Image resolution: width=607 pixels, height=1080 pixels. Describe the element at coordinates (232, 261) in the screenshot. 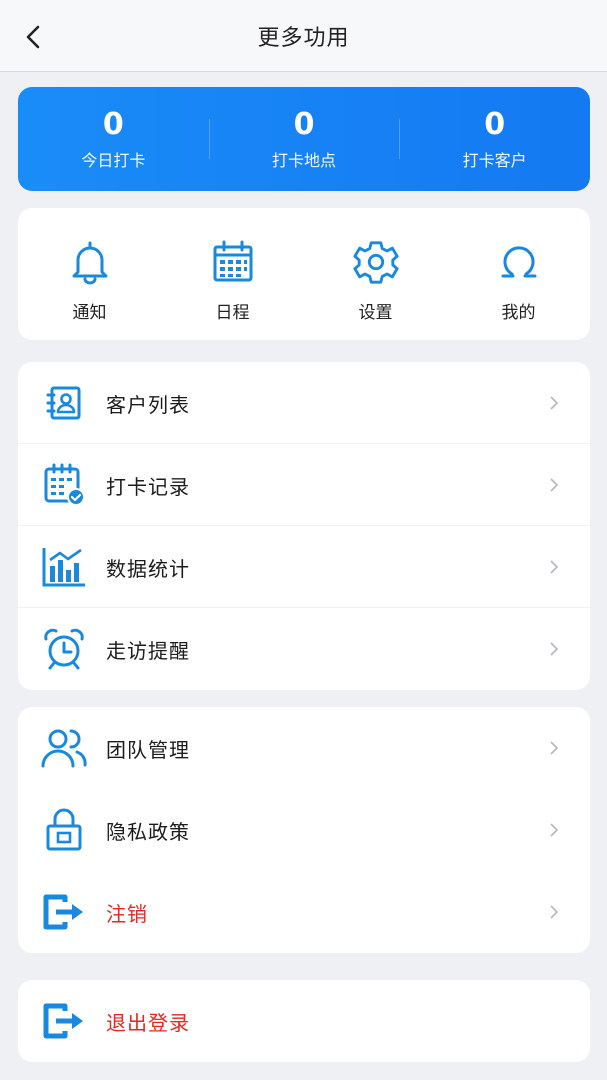

I see `calendar-icon` at that location.